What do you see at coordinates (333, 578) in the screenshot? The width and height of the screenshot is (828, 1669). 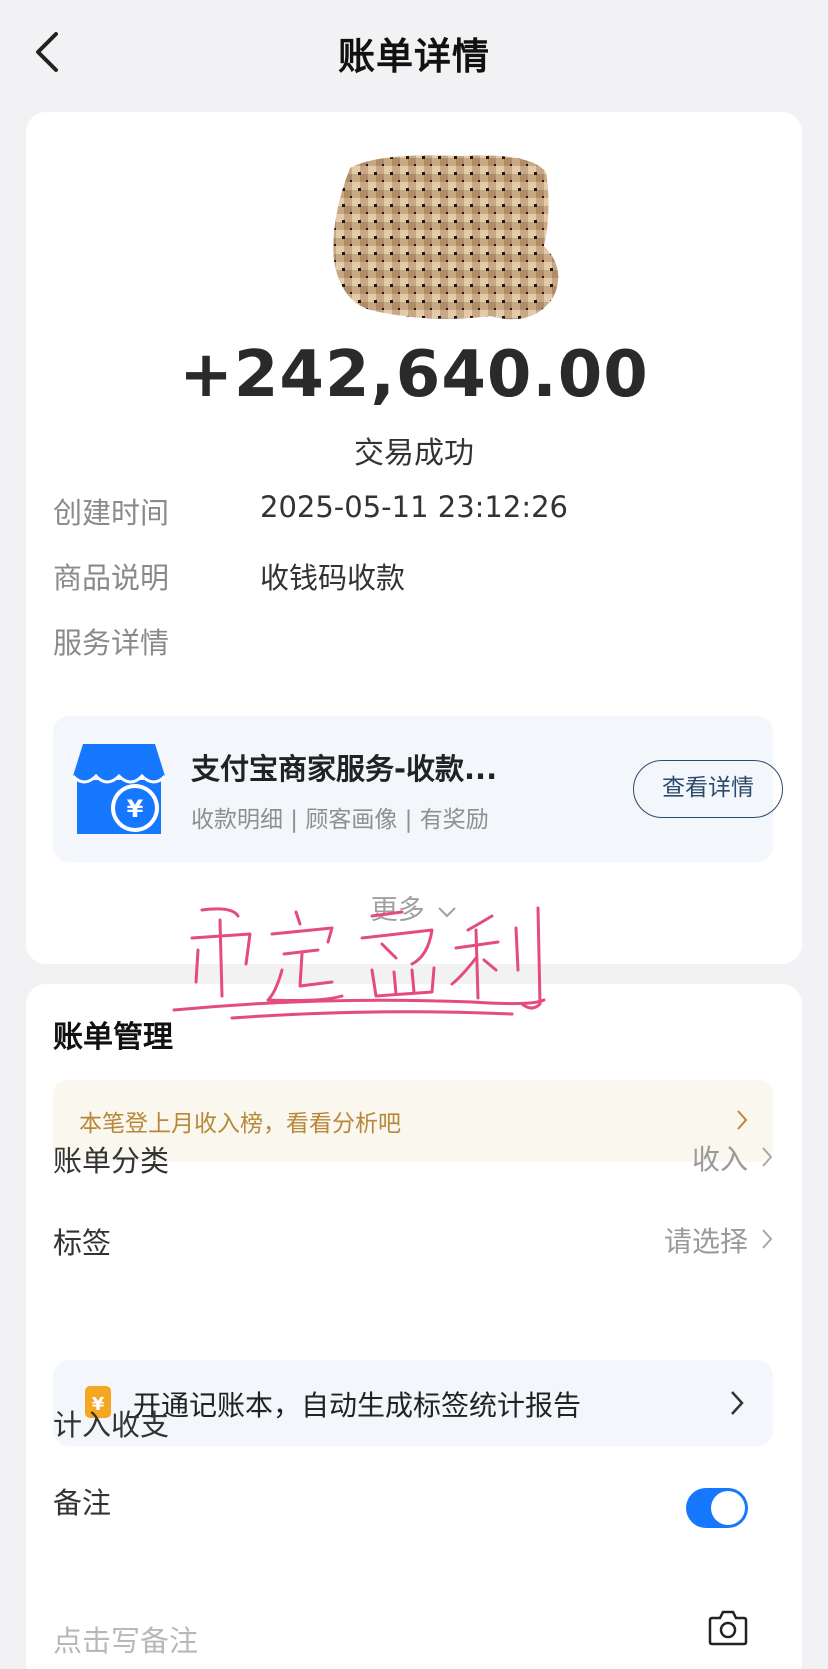 I see `product-desc-value: 收钱码收款` at bounding box center [333, 578].